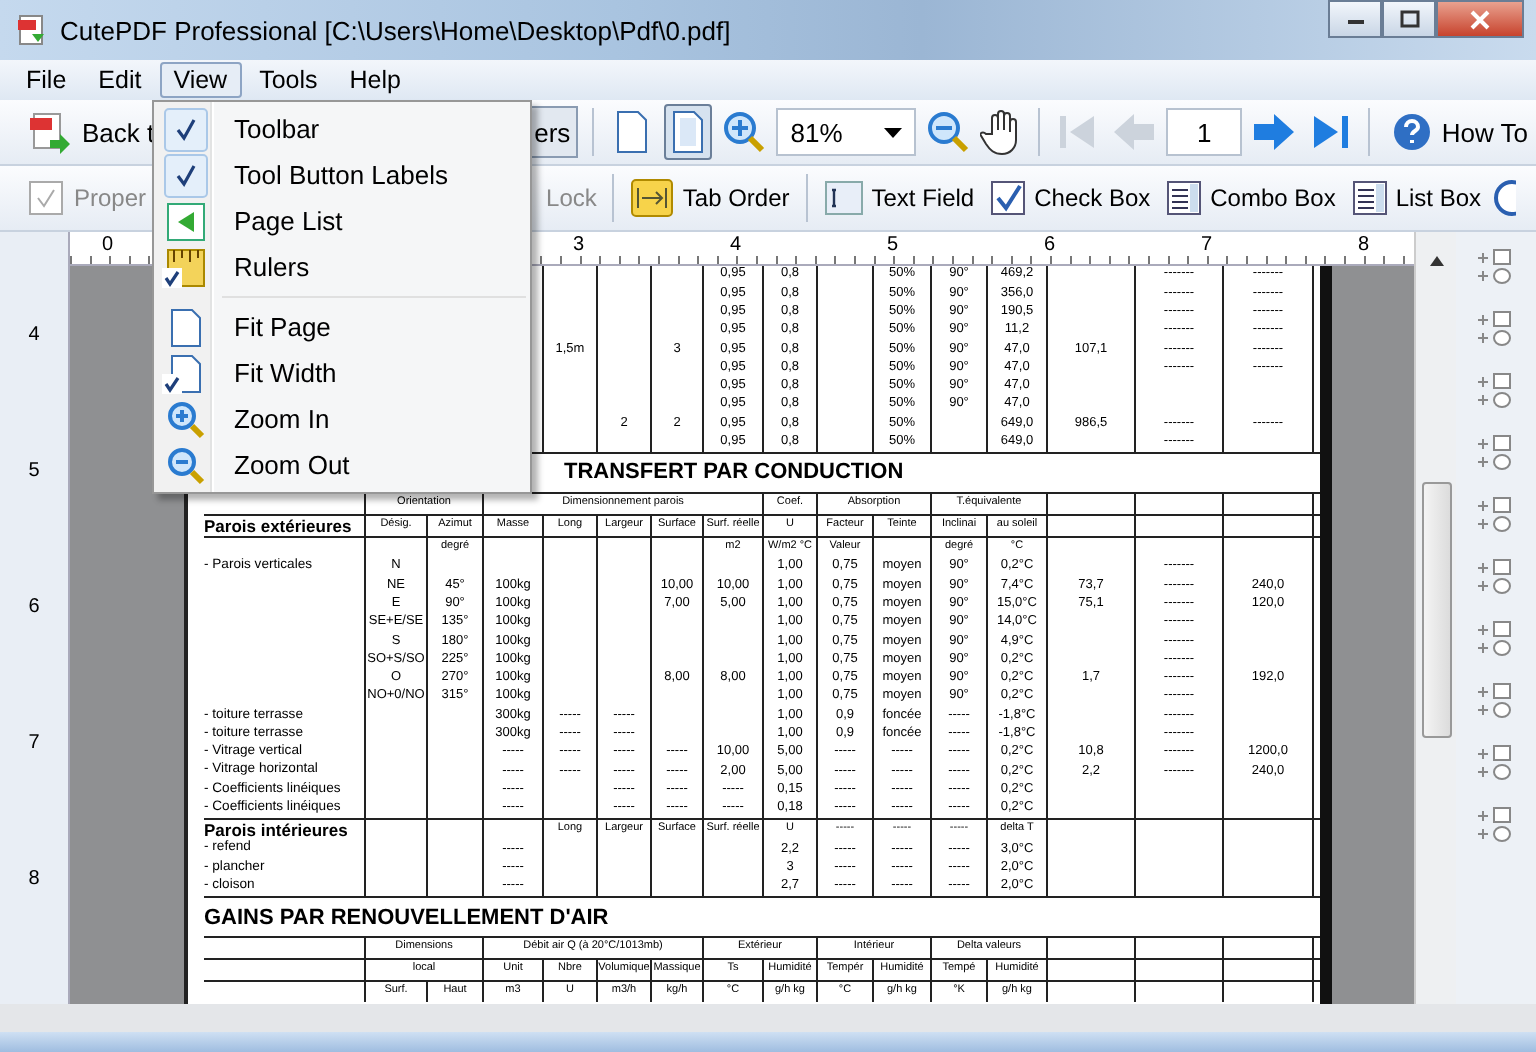 The width and height of the screenshot is (1536, 1052). Describe the element at coordinates (120, 80) in the screenshot. I see `menu-item: Edit` at that location.